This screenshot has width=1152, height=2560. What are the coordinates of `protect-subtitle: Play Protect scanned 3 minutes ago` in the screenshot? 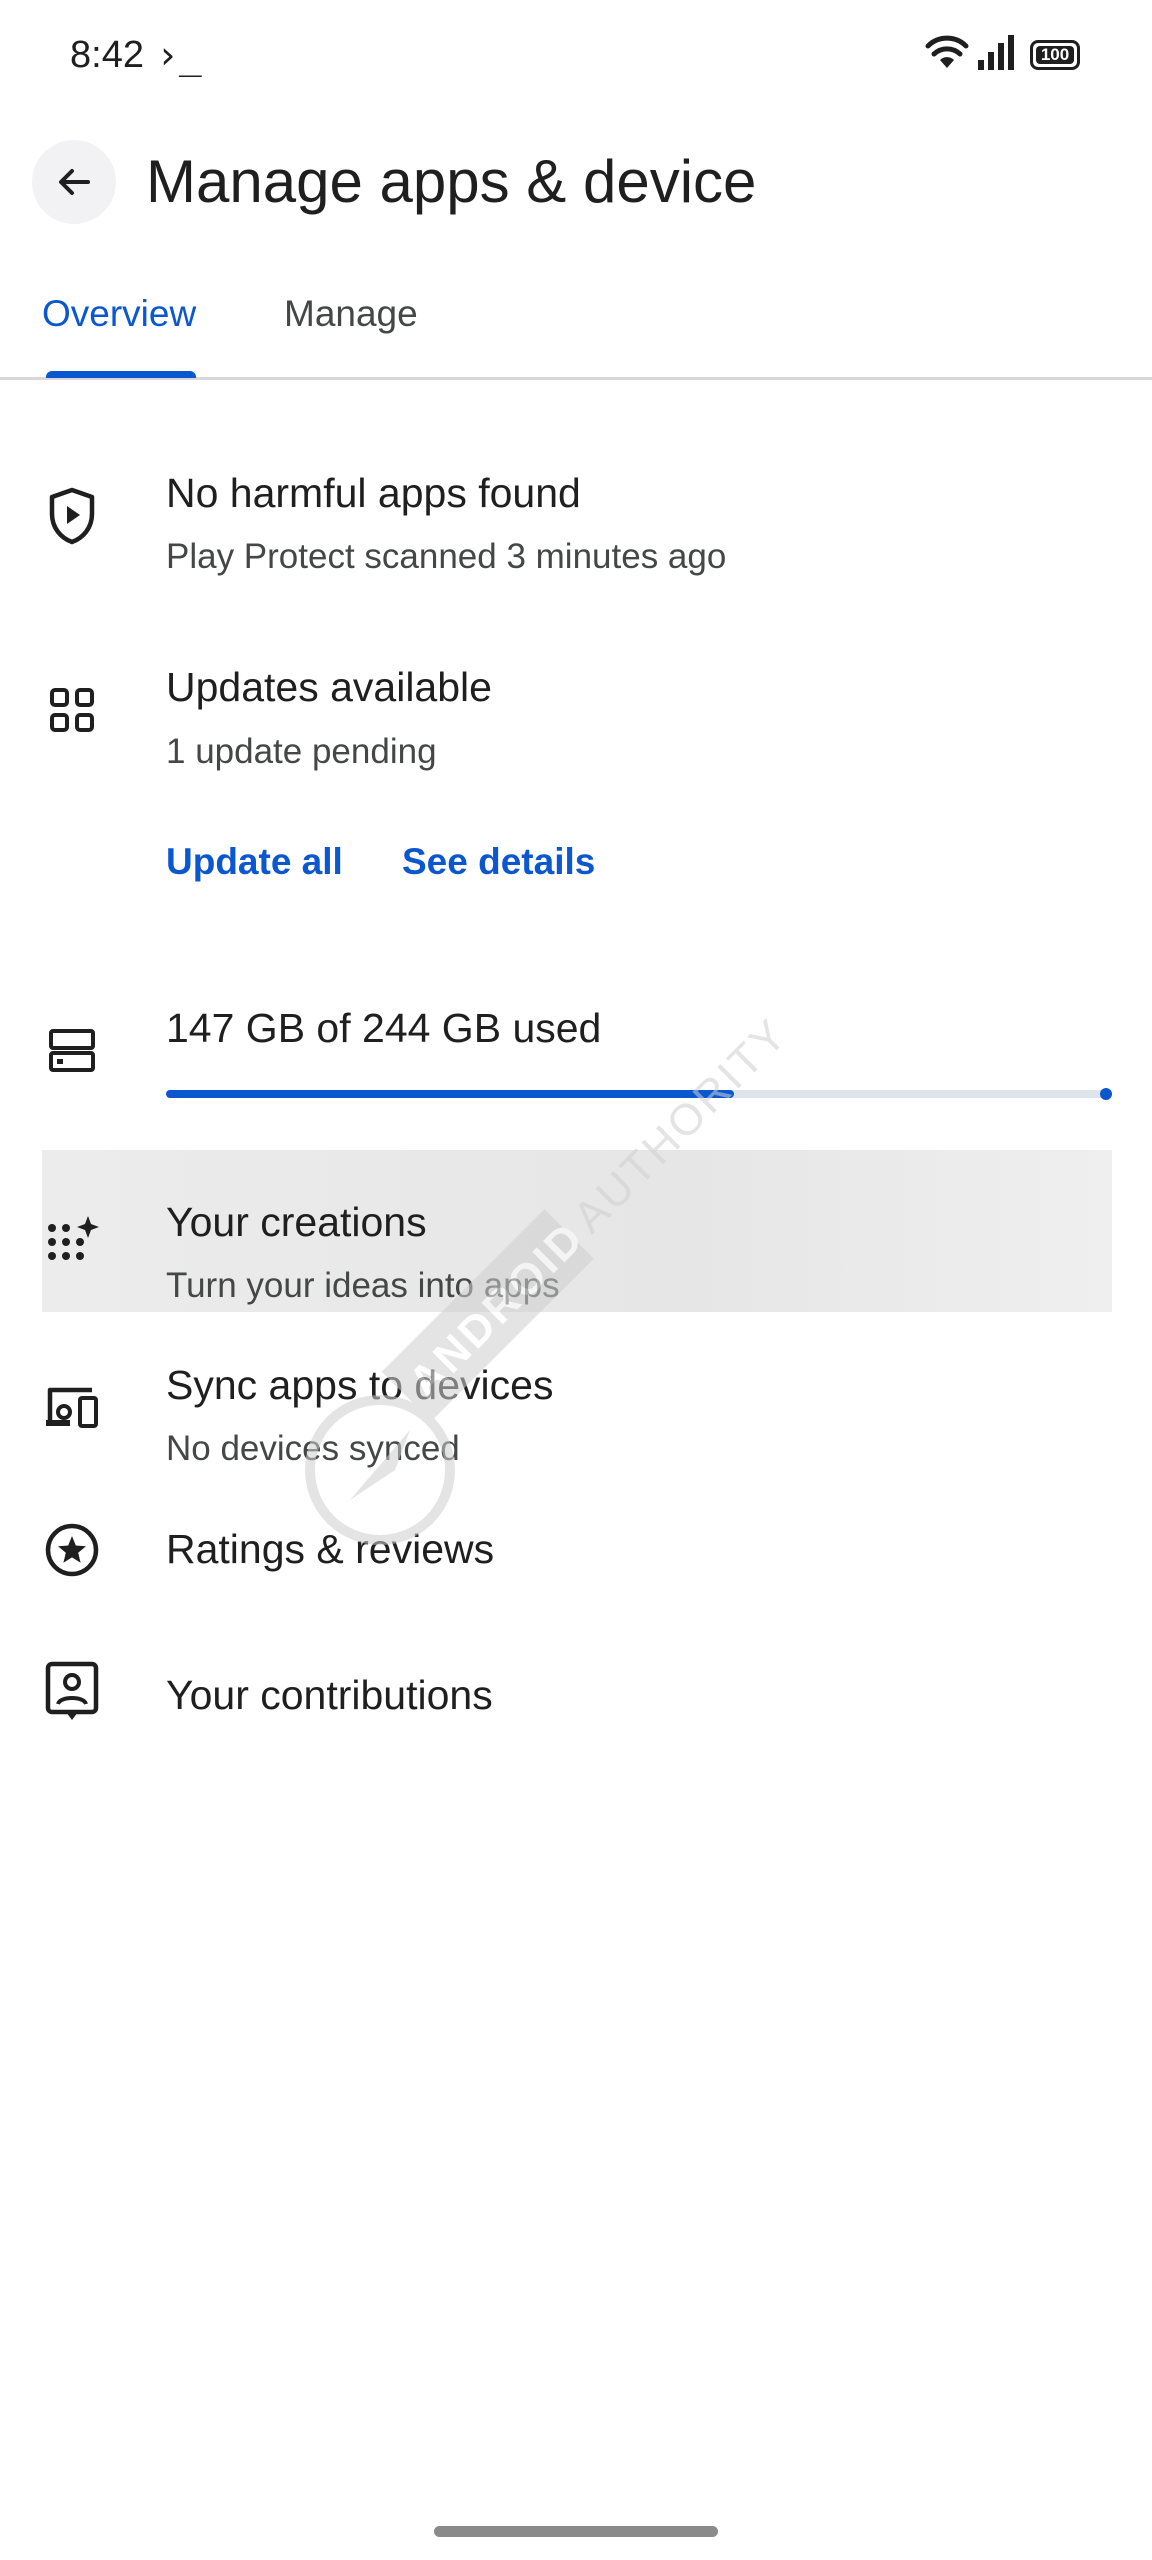 It's located at (446, 556).